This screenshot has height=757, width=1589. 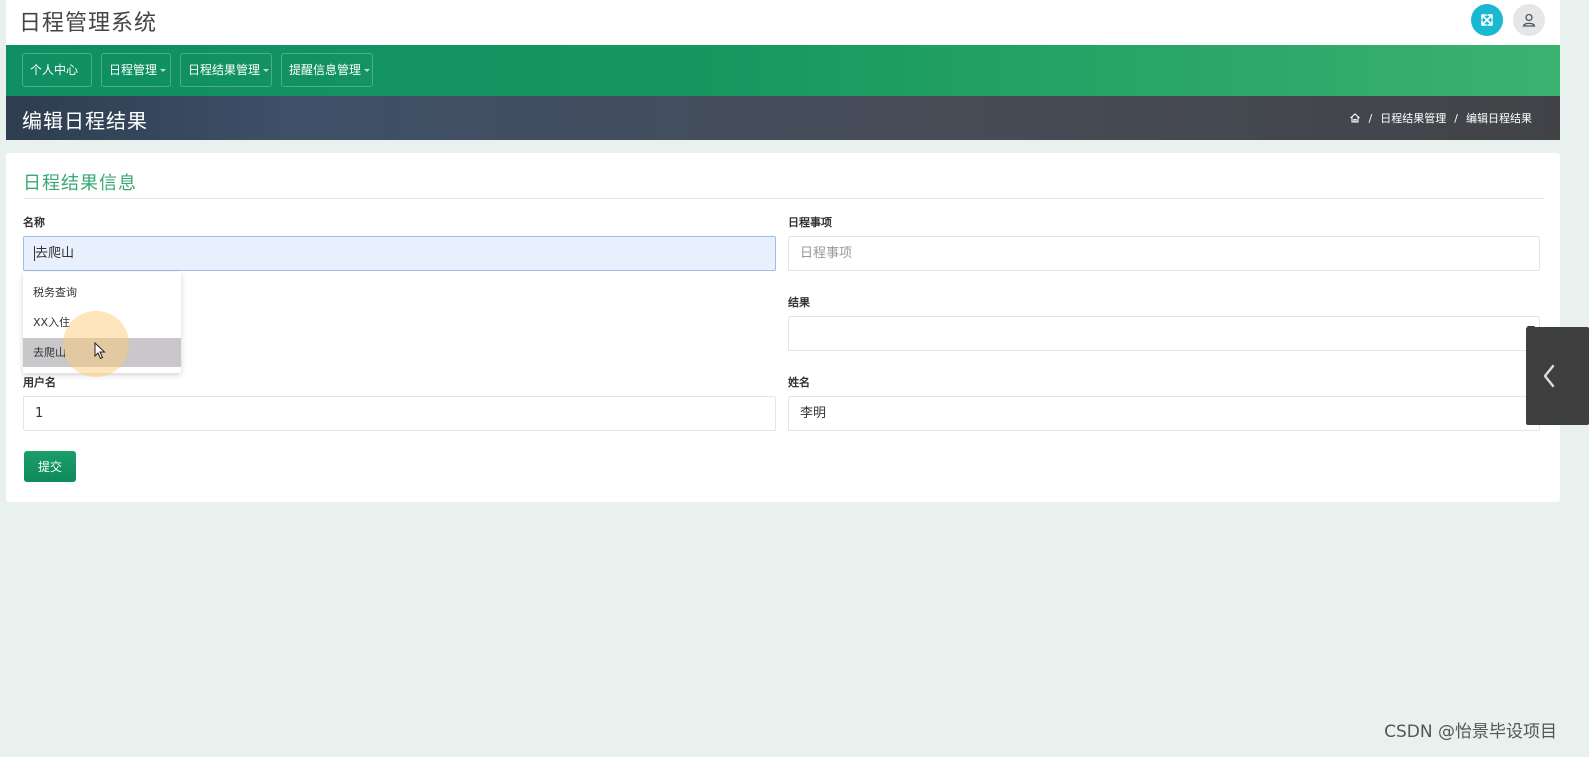 I want to click on page-banner: 编辑日程结果 / 日程结果管理 / 编辑日程结果, so click(x=783, y=118).